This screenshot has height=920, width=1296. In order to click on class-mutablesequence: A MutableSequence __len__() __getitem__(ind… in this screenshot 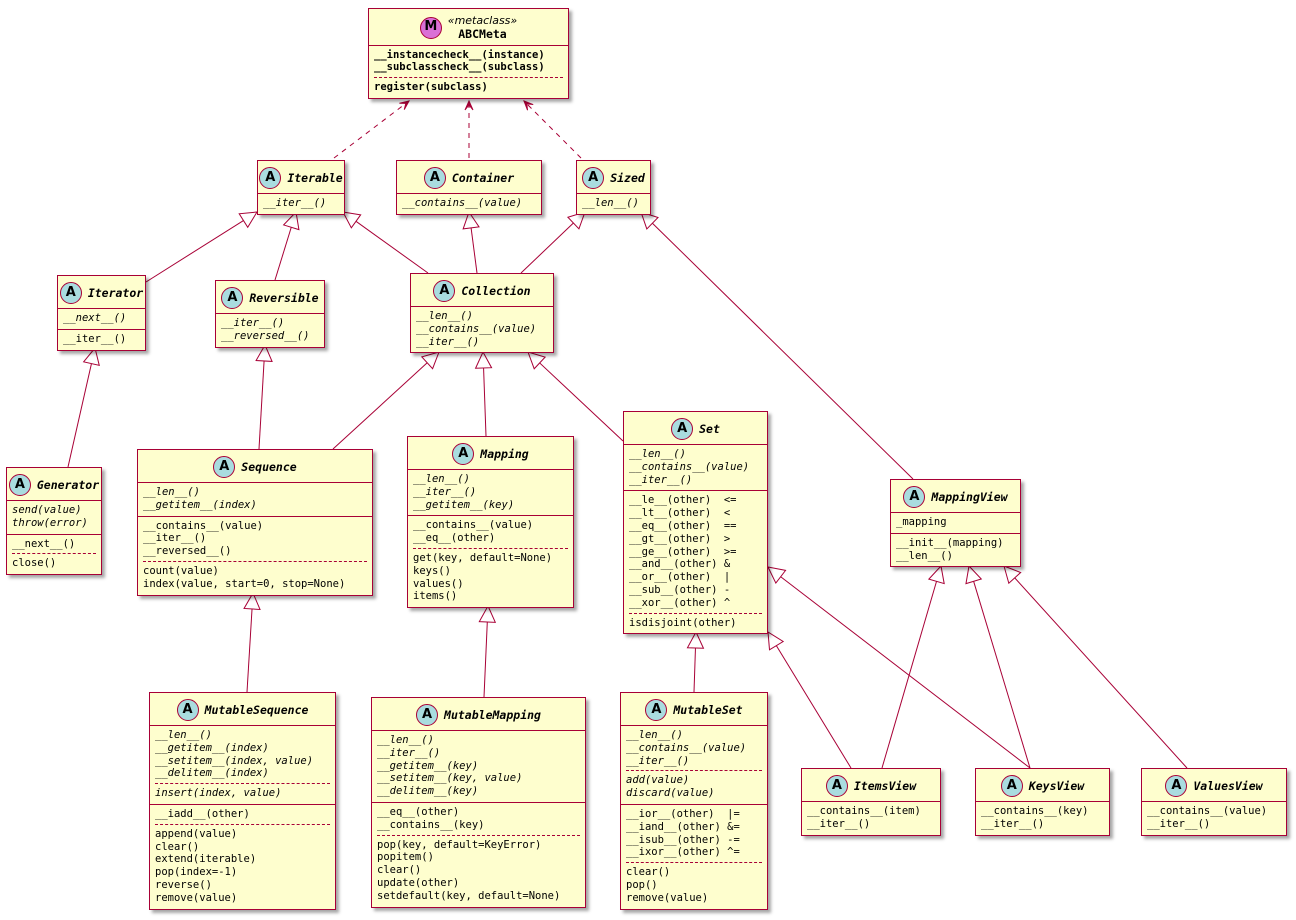, I will do `click(242, 801)`.